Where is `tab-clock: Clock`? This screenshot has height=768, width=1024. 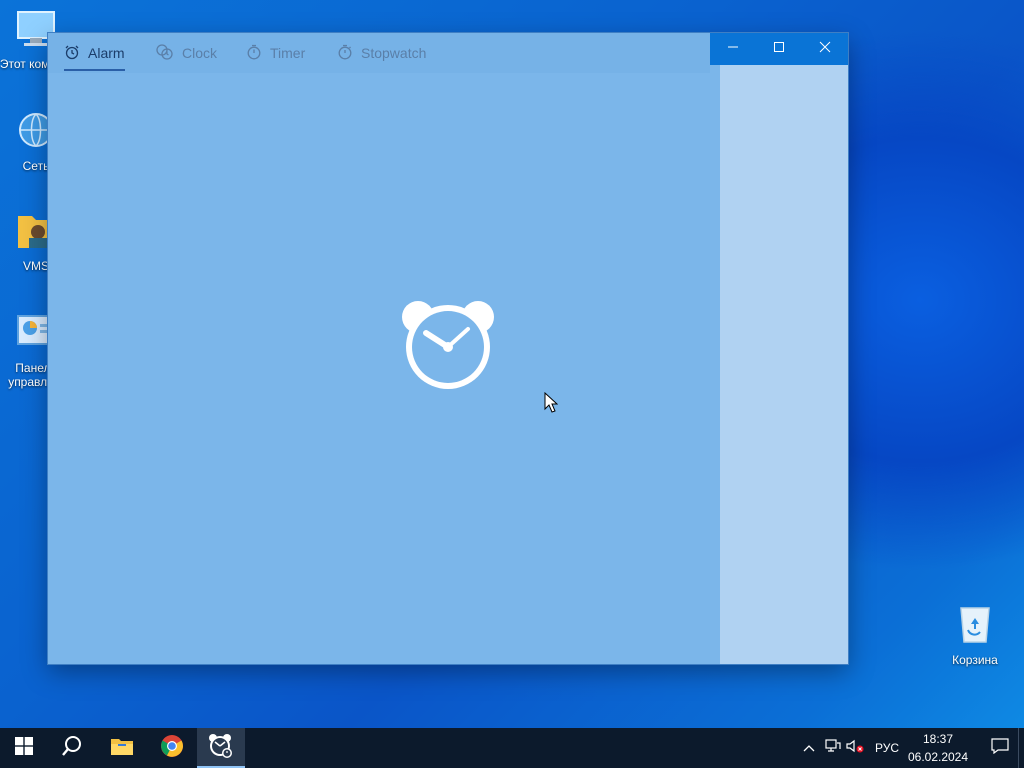 tab-clock: Clock is located at coordinates (186, 53).